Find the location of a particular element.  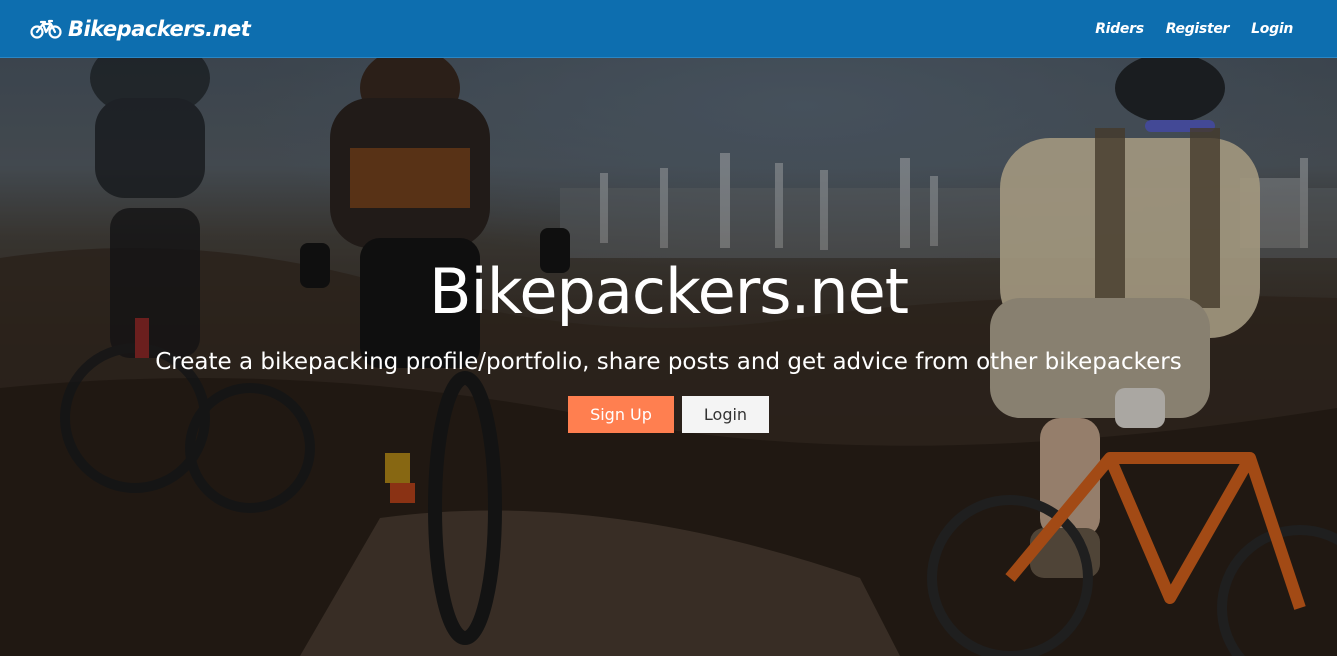

brand-logo-link: Bikepackers.net is located at coordinates (140, 28).